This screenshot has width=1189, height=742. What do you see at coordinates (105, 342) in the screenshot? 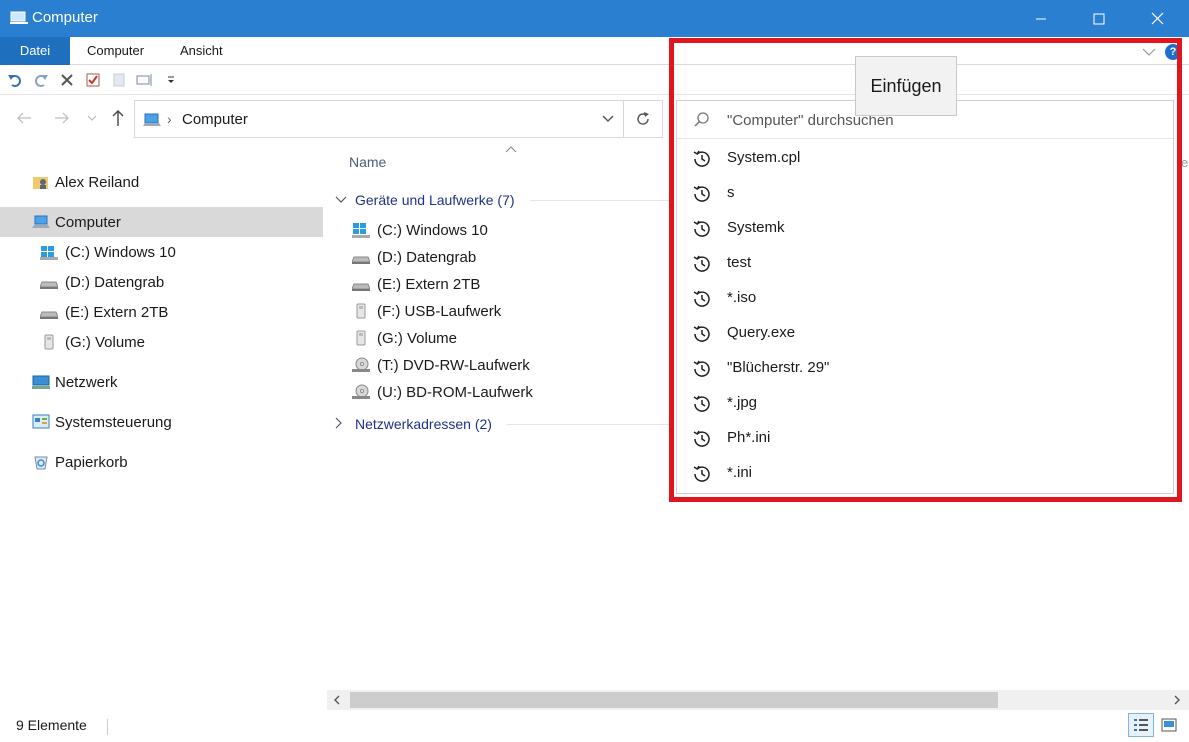
I see `sidebar-item-label: (G:) Volume` at bounding box center [105, 342].